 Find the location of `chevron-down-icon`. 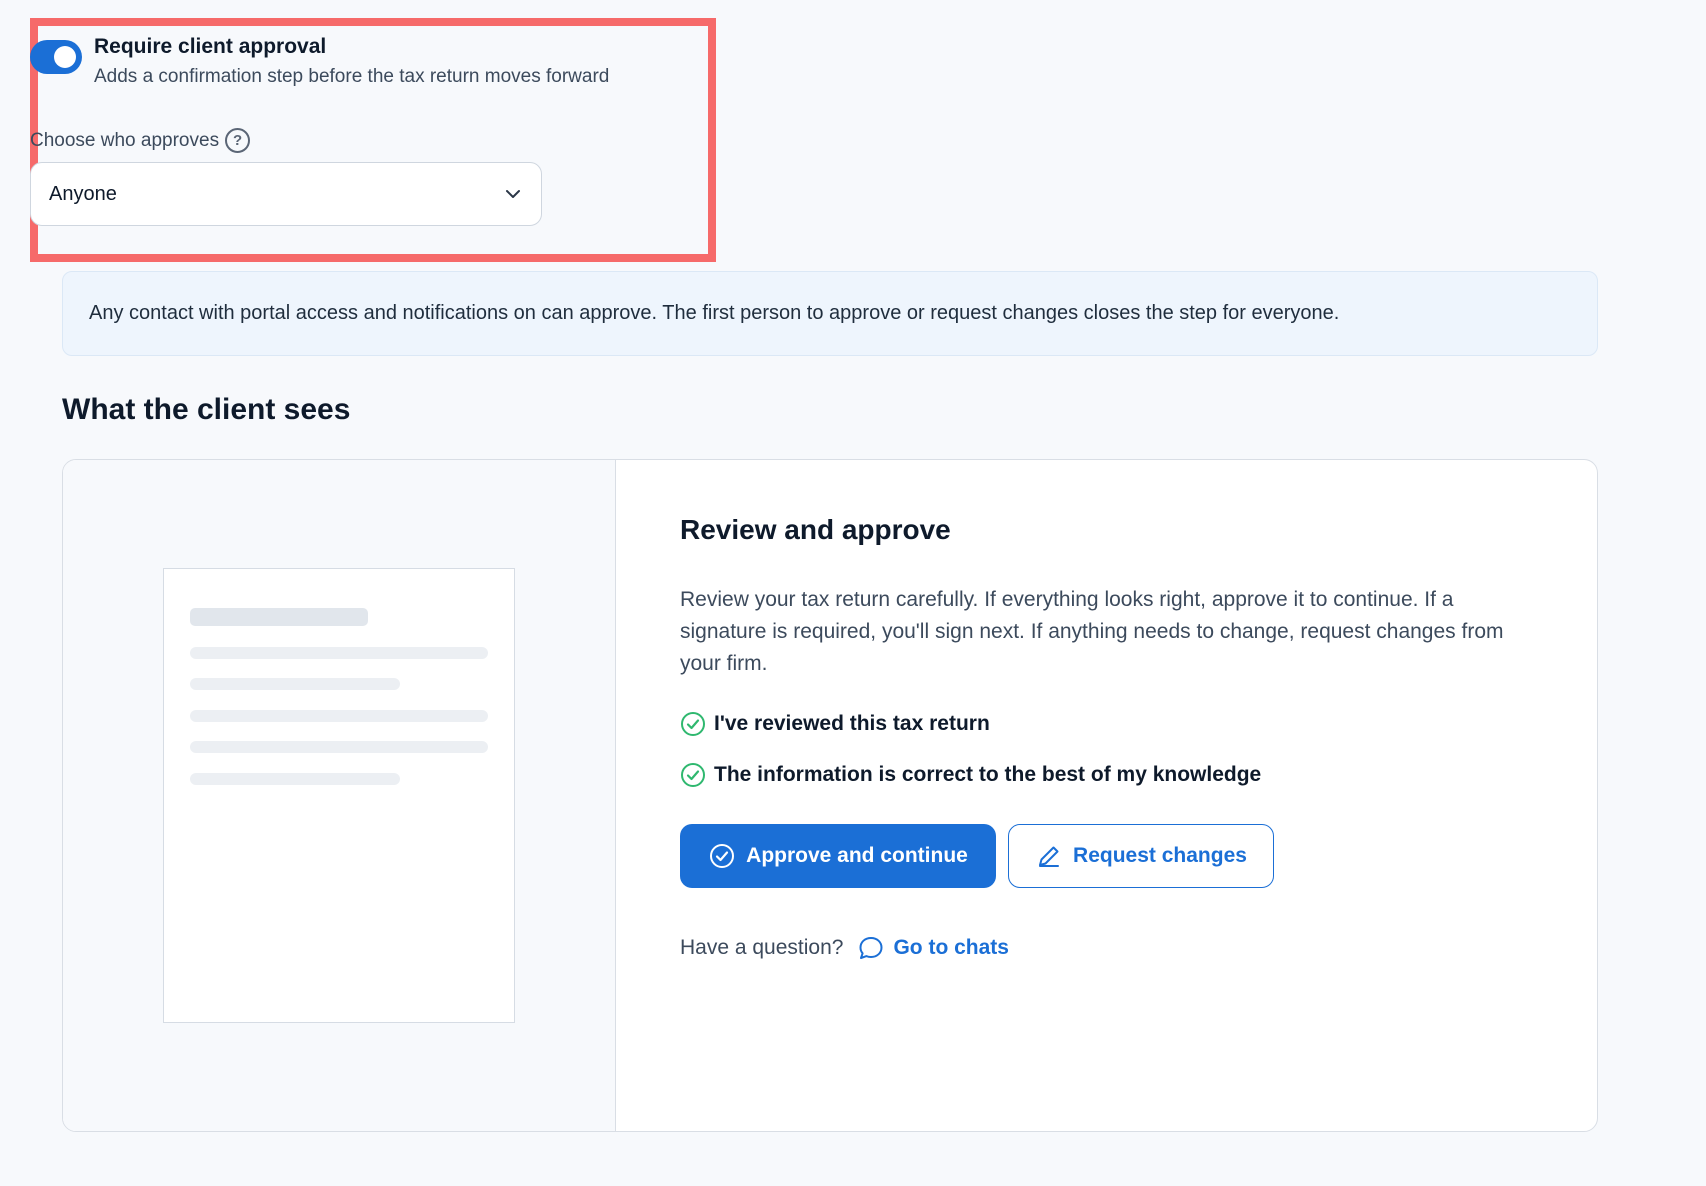

chevron-down-icon is located at coordinates (513, 194).